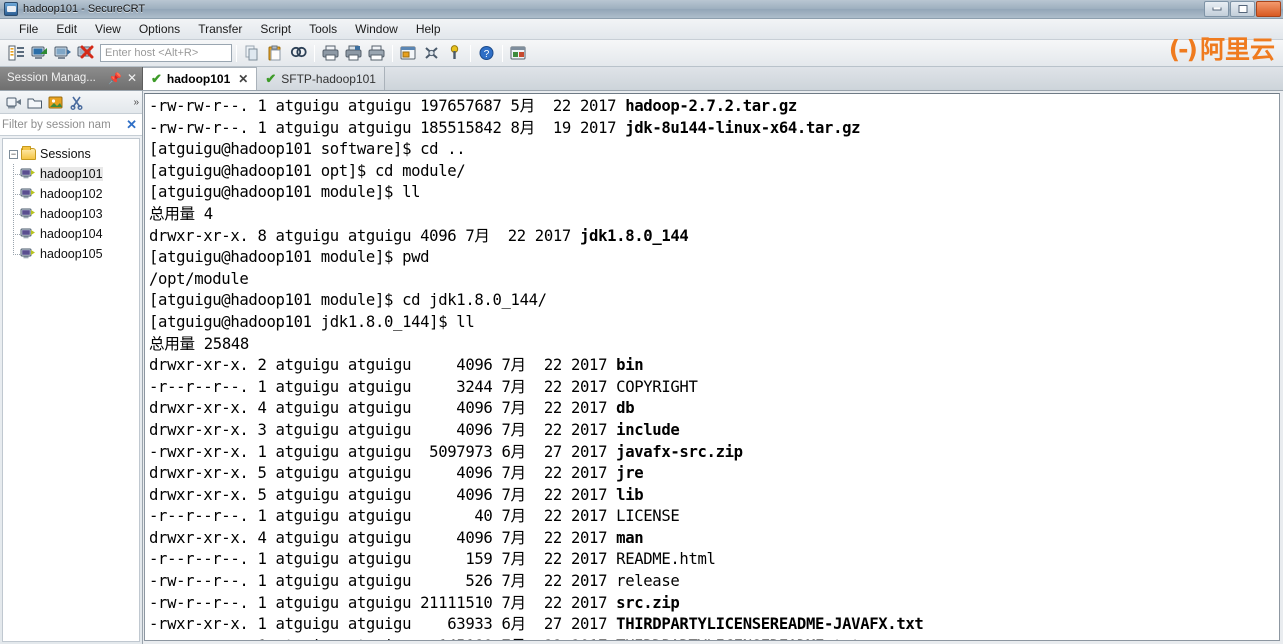 The height and width of the screenshot is (644, 1283). I want to click on sidebar-item-label: hadoop103, so click(71, 214).